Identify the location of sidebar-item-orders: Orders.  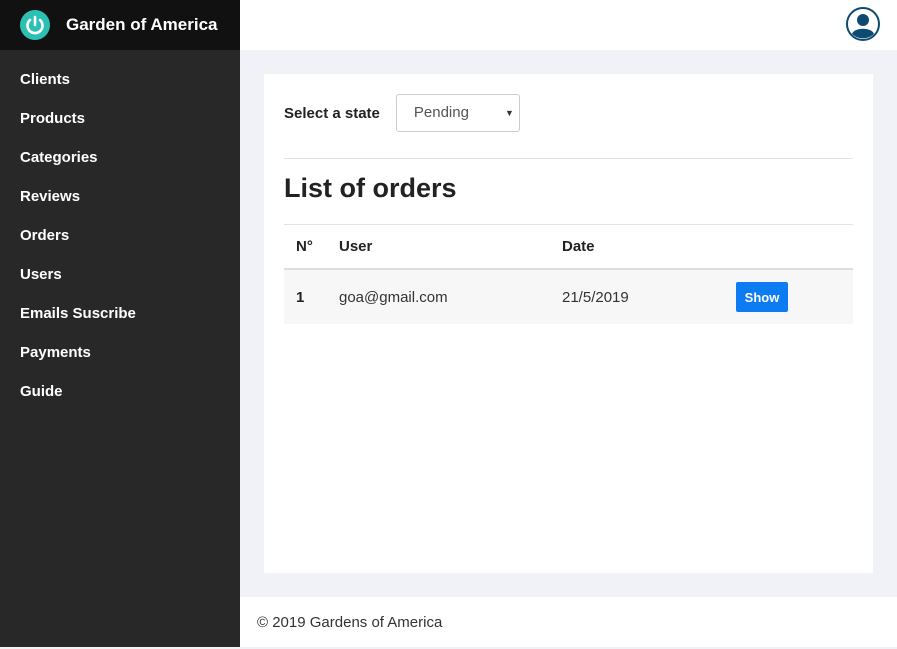
(120, 235).